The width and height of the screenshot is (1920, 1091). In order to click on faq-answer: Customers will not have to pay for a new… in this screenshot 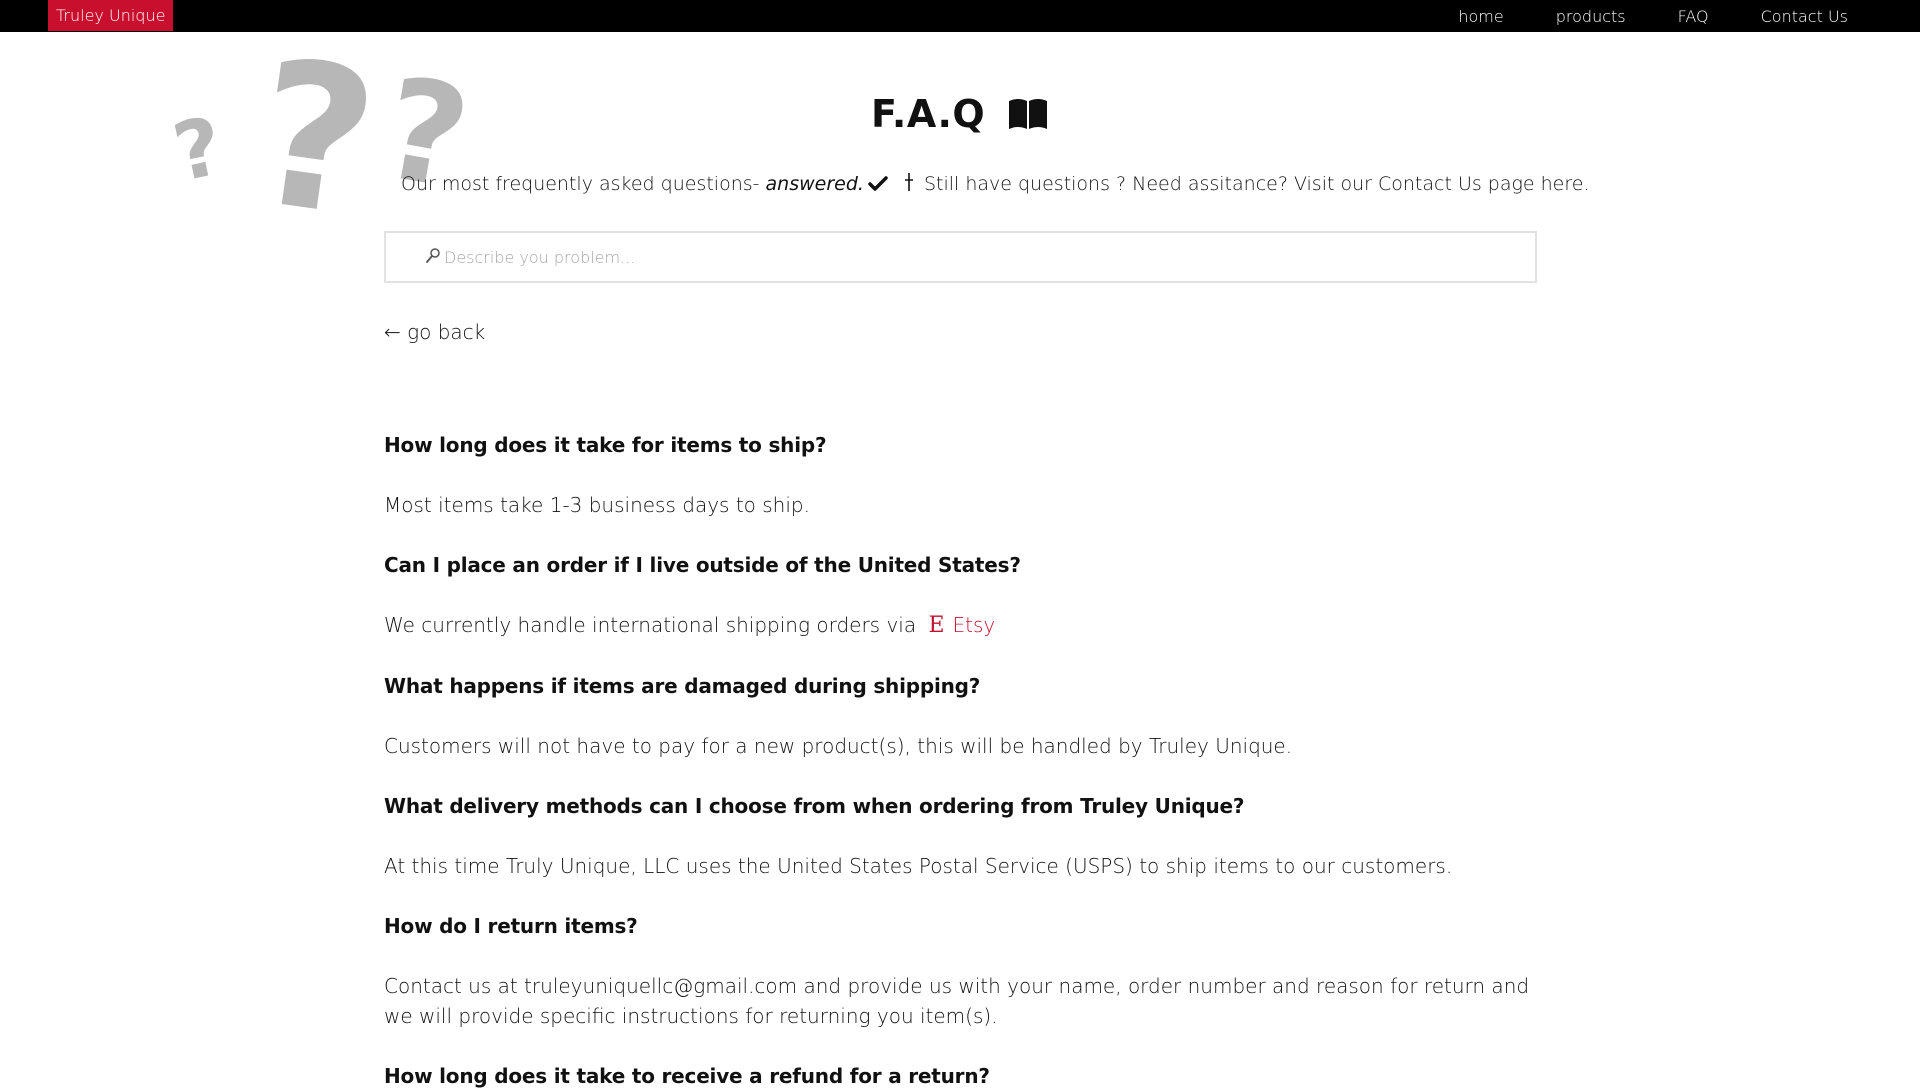, I will do `click(838, 746)`.